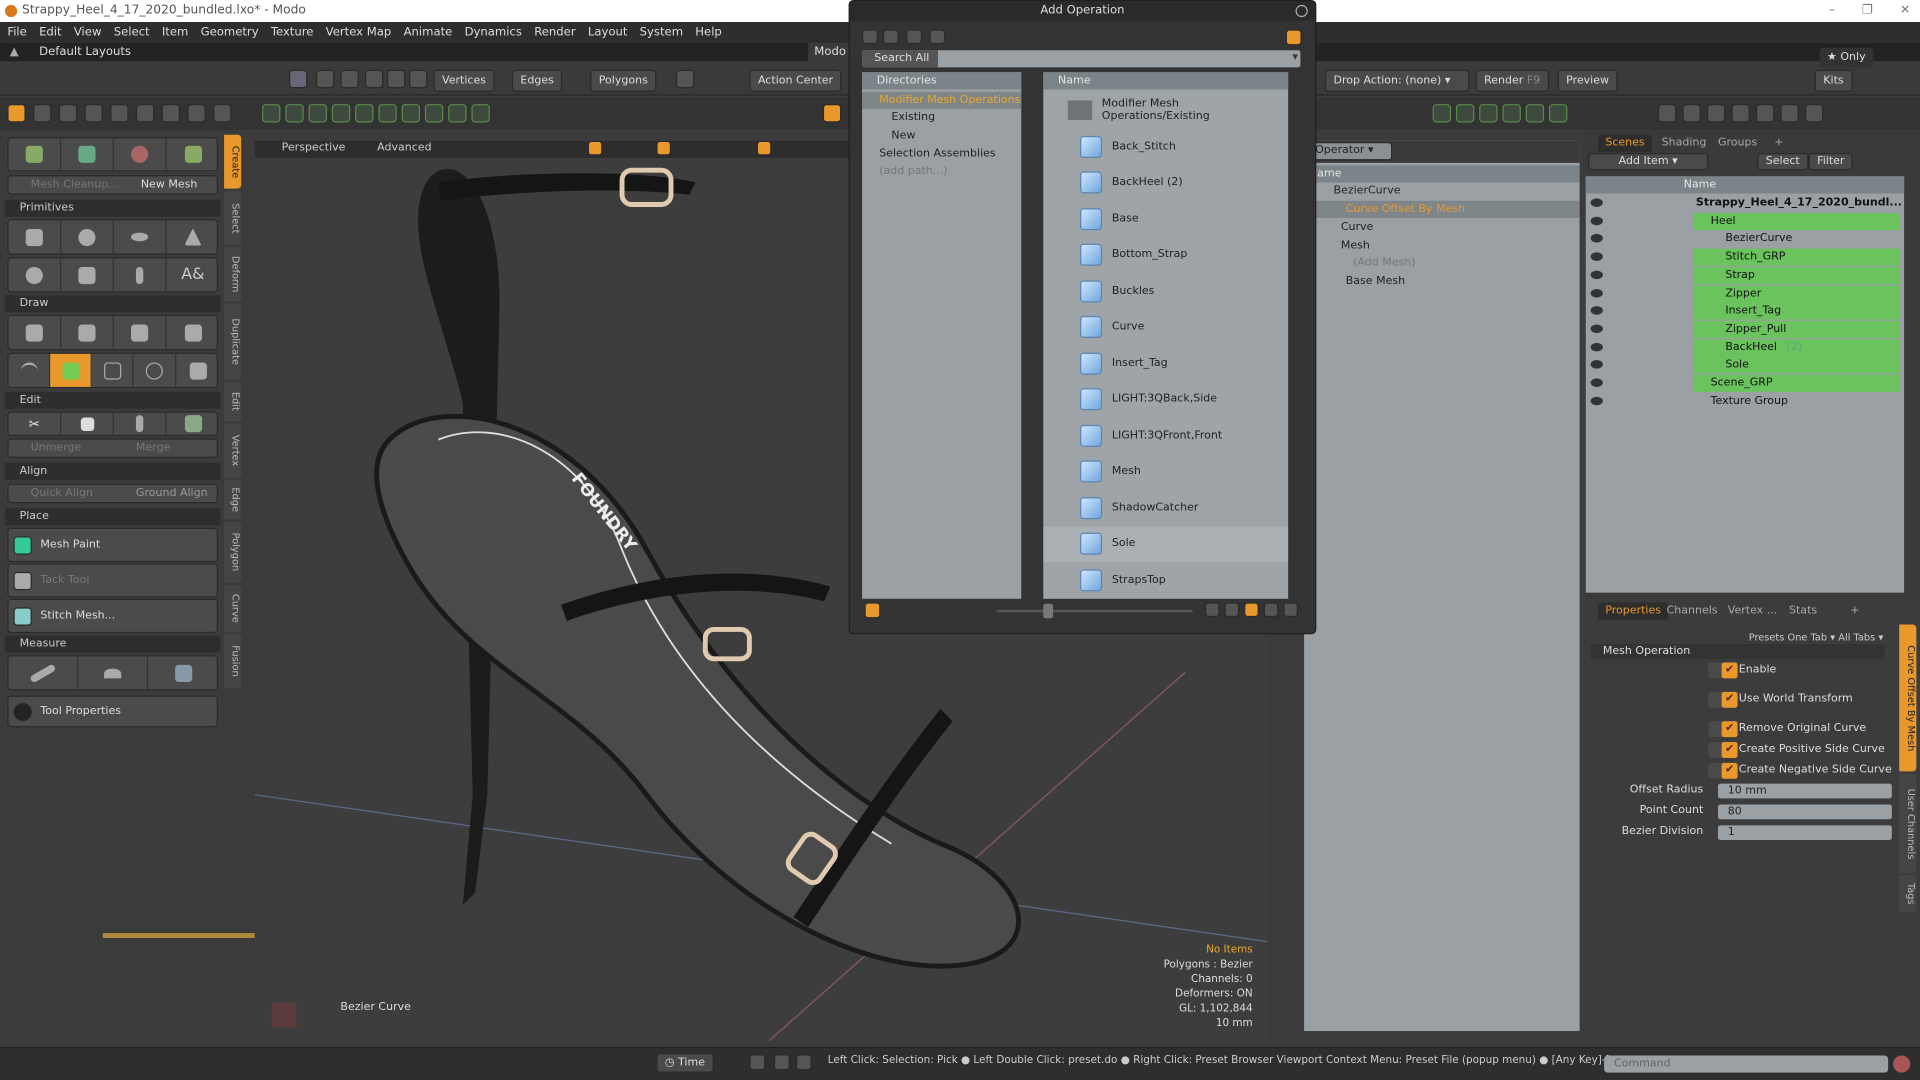 The image size is (1920, 1080). What do you see at coordinates (1723, 670) in the screenshot?
I see `checkbox-enable: ✔` at bounding box center [1723, 670].